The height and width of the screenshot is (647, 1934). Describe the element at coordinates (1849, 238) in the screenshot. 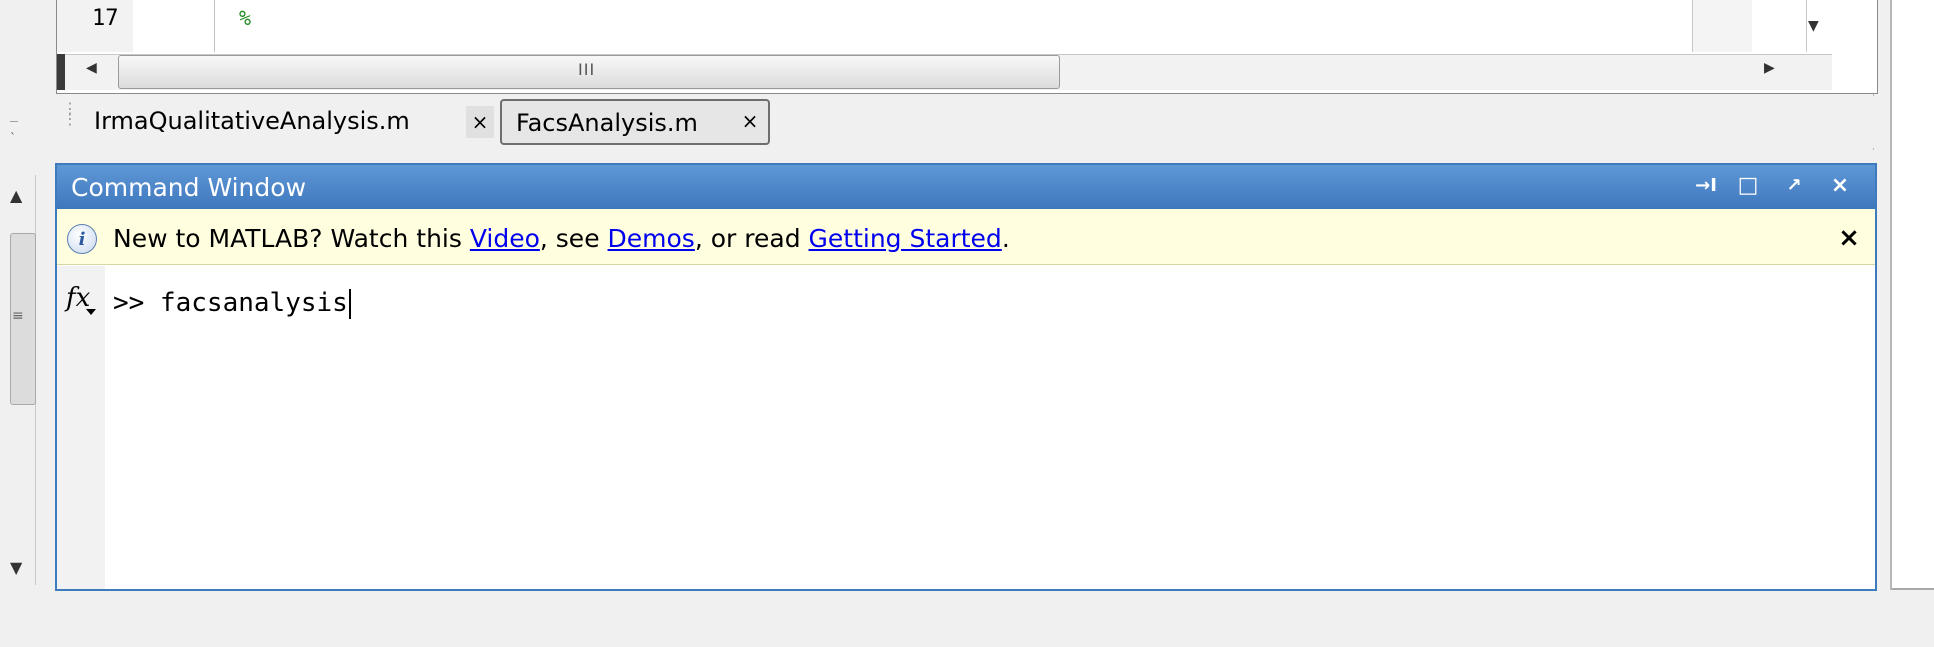

I see `info-bar-close-button: ×` at that location.